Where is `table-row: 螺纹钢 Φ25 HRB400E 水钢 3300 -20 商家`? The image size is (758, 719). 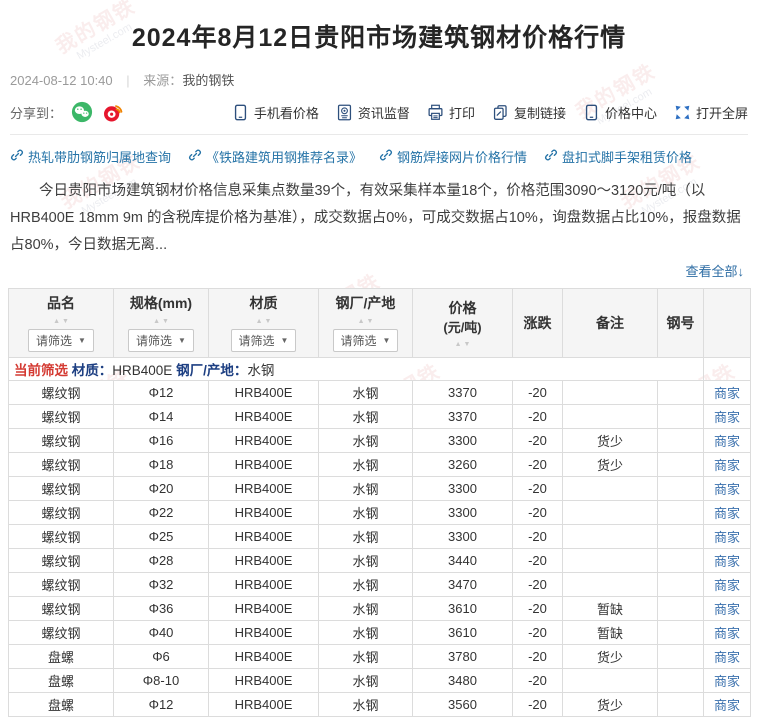 table-row: 螺纹钢 Φ25 HRB400E 水钢 3300 -20 商家 is located at coordinates (379, 536).